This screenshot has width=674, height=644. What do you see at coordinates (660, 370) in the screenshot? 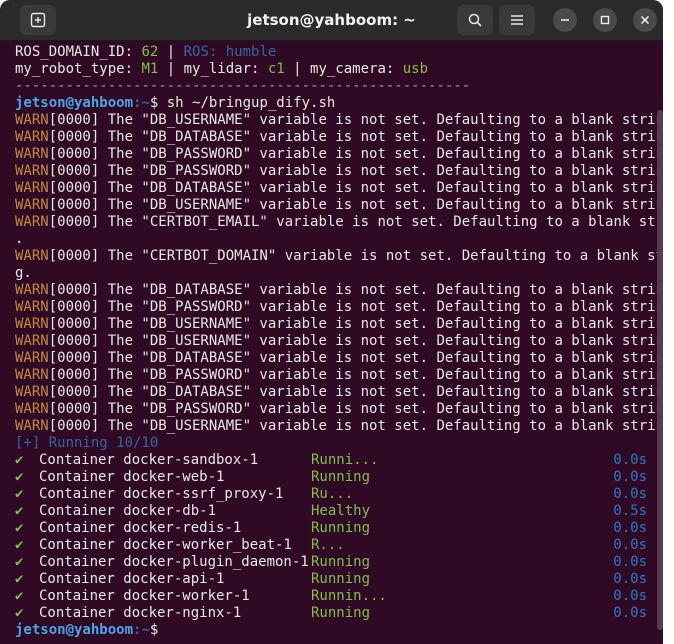
I see `scrollbar` at bounding box center [660, 370].